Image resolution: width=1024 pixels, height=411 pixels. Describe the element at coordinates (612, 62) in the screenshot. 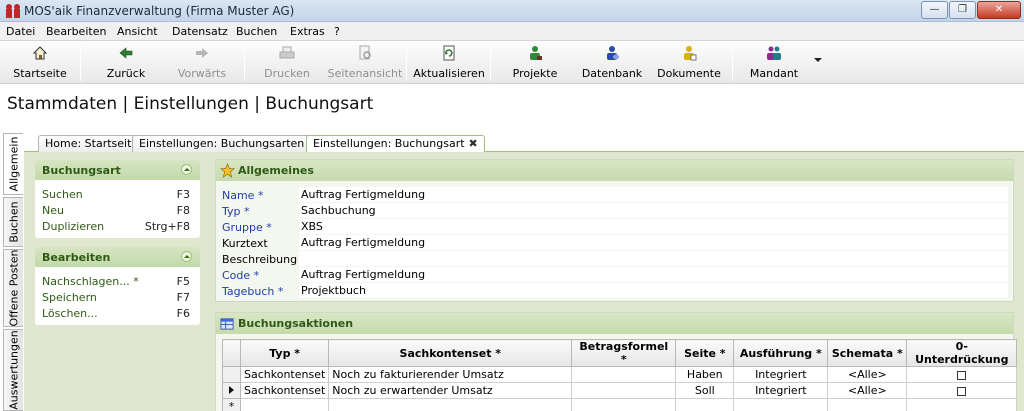

I see `datenbank-button: Datenbank` at that location.